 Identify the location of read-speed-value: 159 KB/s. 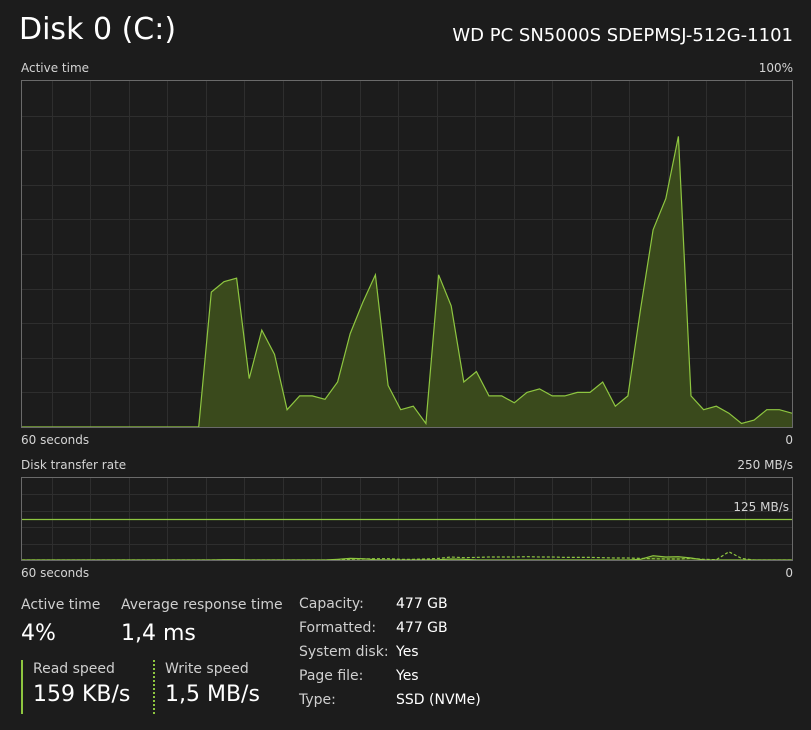
(82, 694).